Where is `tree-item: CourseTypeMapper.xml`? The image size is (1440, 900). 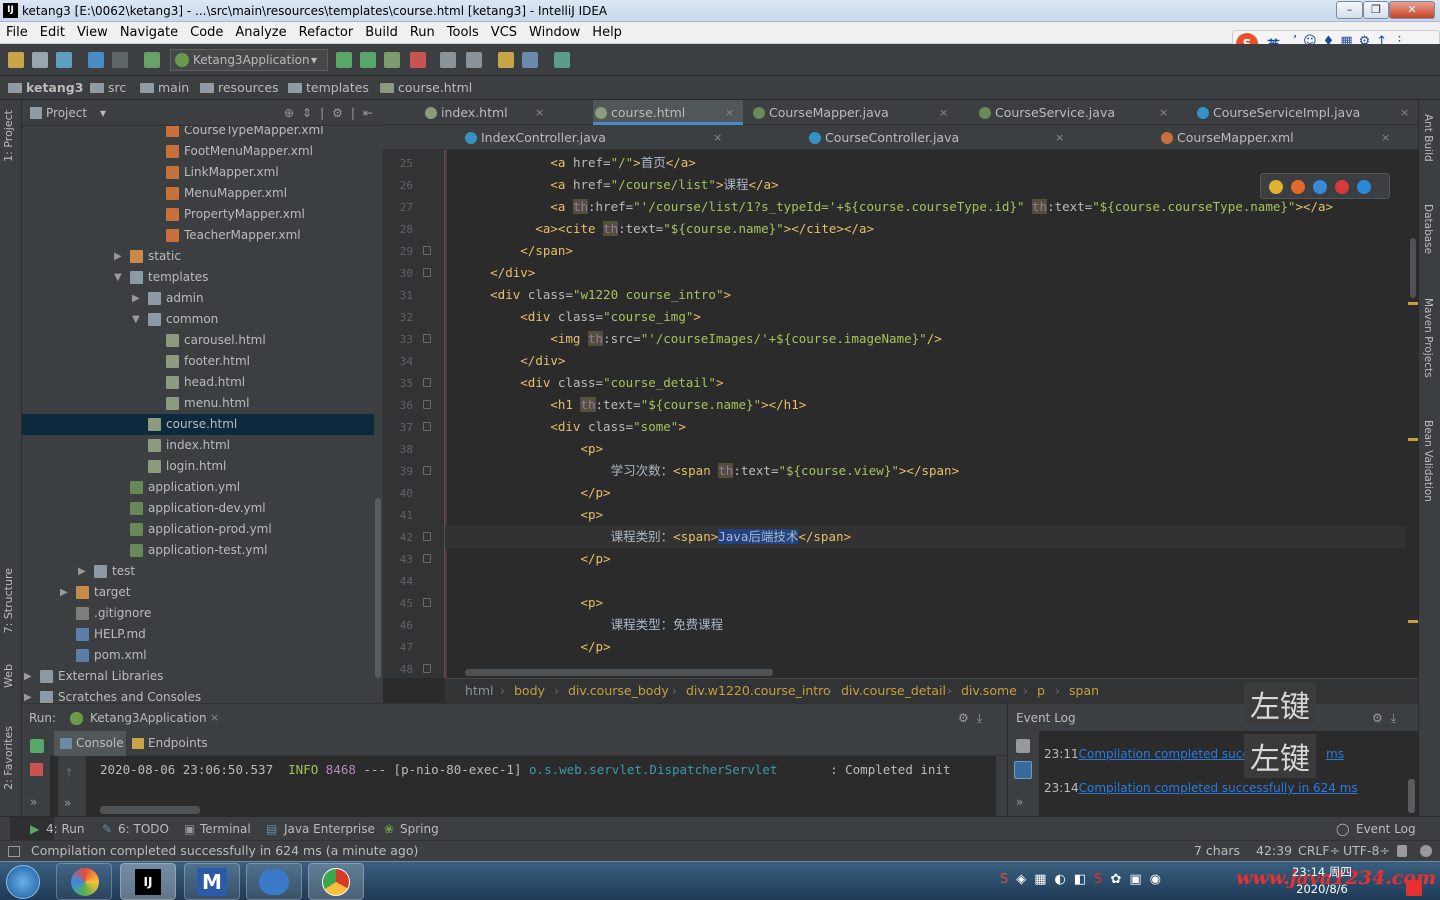
tree-item: CourseTypeMapper.xml is located at coordinates (198, 133).